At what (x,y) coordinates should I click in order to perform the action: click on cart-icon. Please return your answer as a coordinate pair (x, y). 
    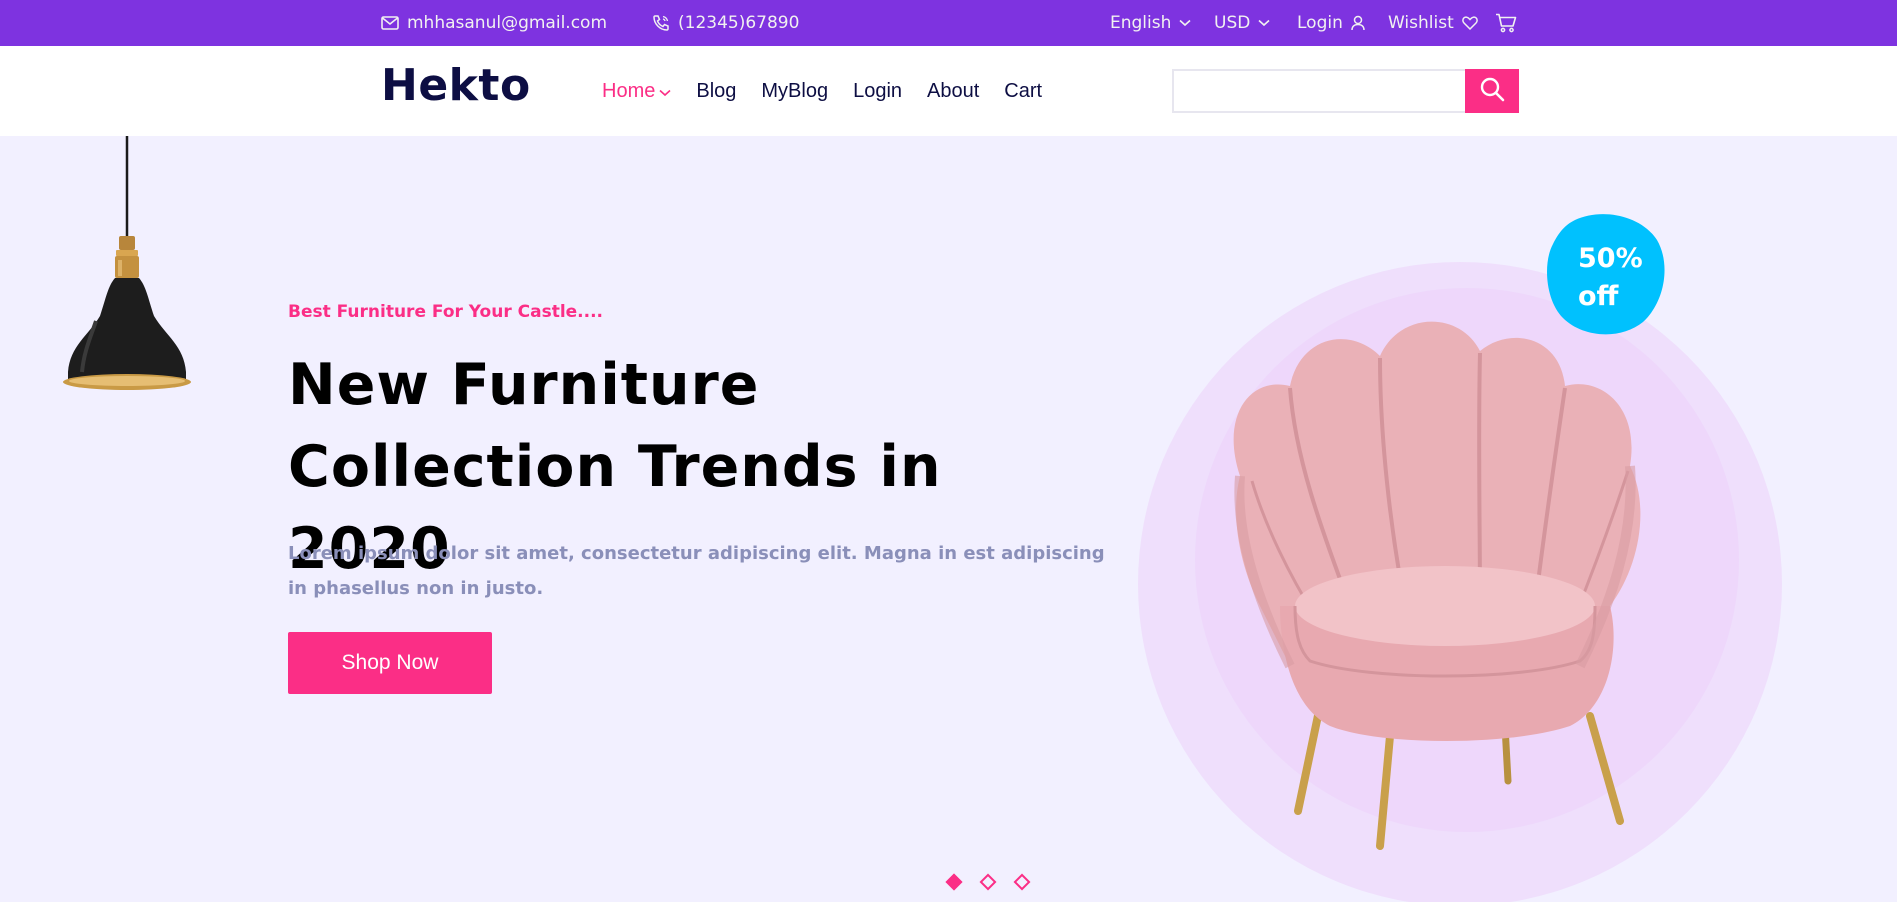
    Looking at the image, I should click on (1506, 23).